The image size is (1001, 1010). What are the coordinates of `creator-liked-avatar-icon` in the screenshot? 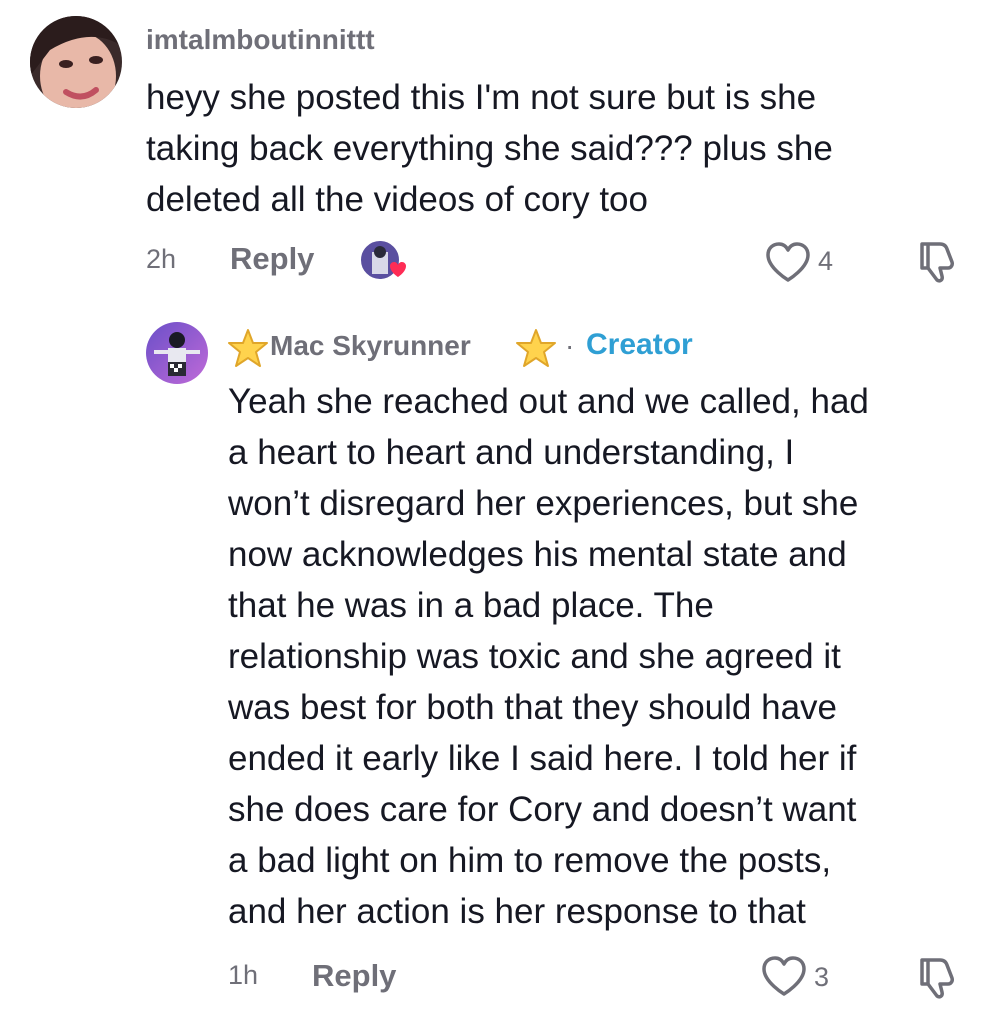 It's located at (384, 261).